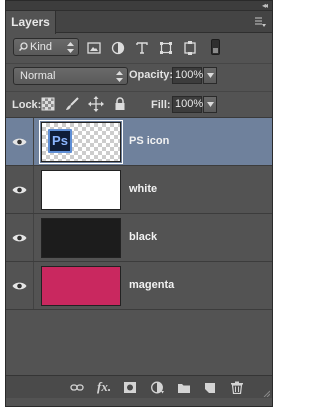  Describe the element at coordinates (23, 46) in the screenshot. I see `search-icon` at that location.